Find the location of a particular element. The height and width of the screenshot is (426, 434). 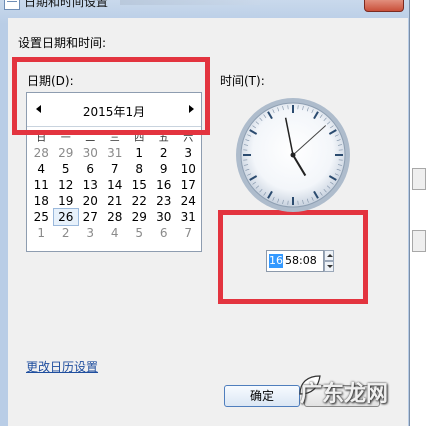

calendar-day: 23 is located at coordinates (164, 201).